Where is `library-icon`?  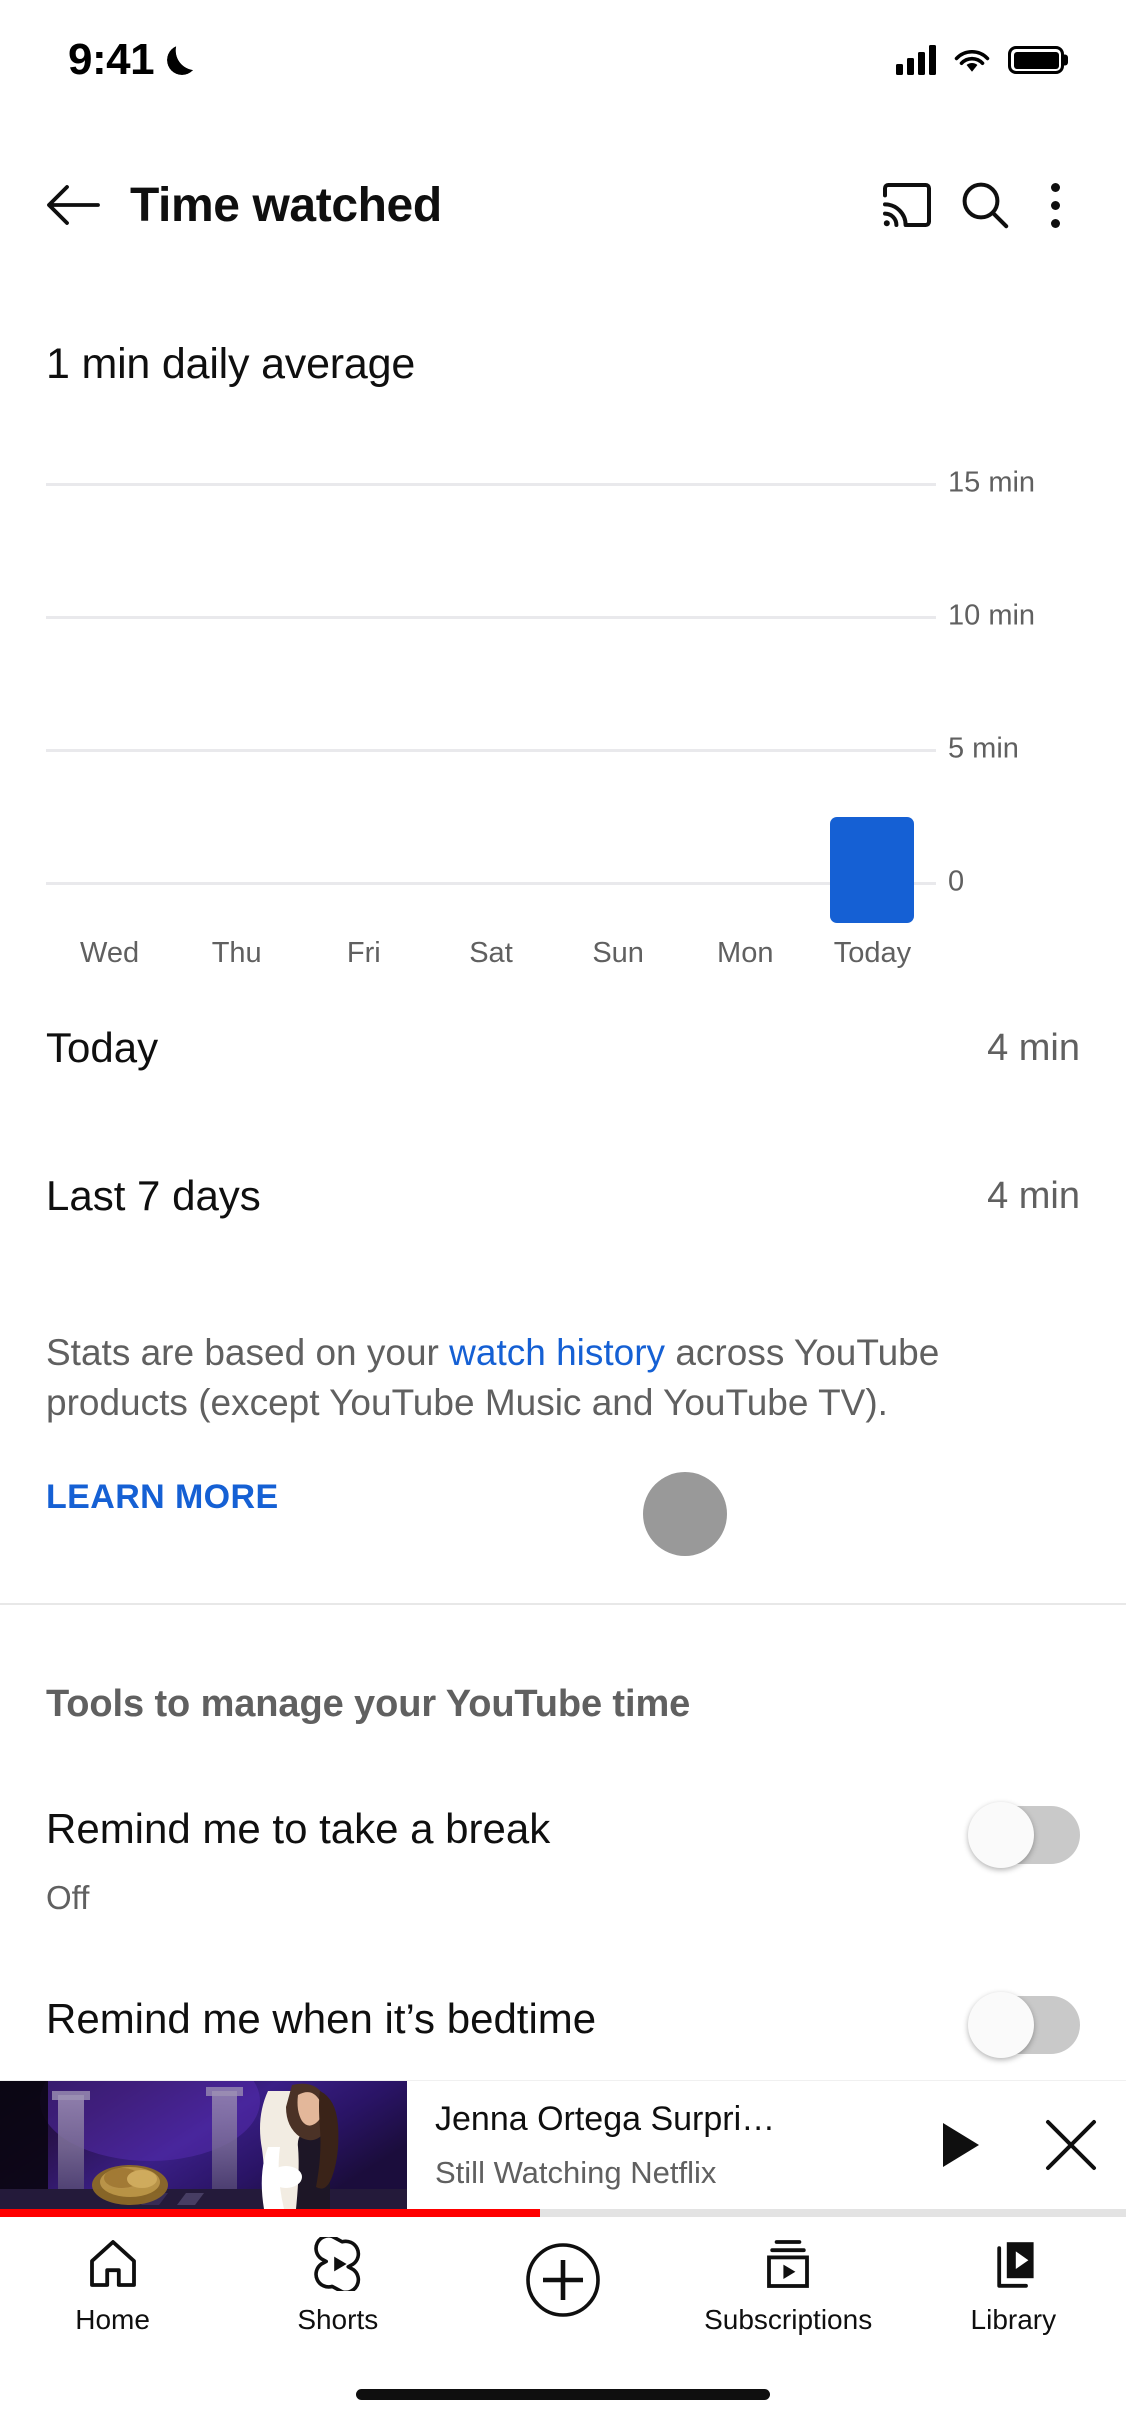 library-icon is located at coordinates (1015, 2265).